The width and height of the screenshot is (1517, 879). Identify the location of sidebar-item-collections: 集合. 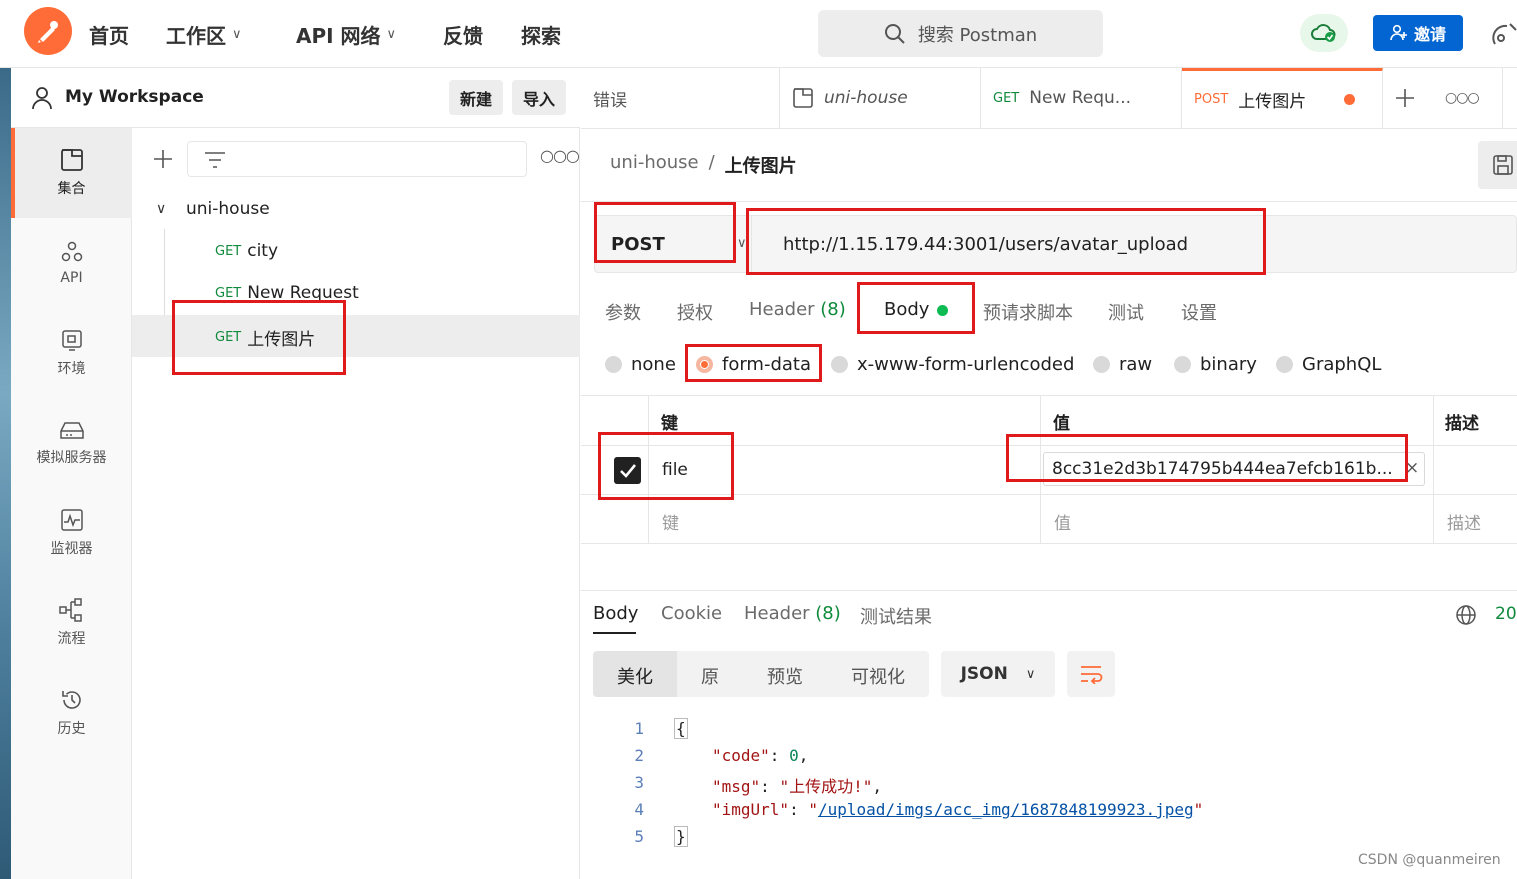
(71, 173).